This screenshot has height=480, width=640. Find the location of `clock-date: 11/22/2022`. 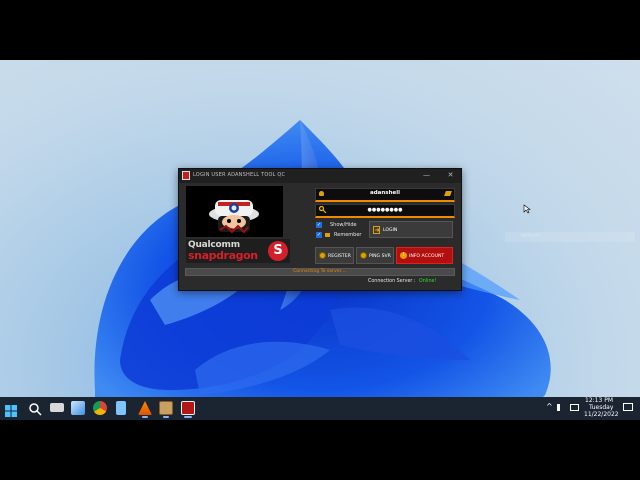

clock-date: 11/22/2022 is located at coordinates (601, 414).